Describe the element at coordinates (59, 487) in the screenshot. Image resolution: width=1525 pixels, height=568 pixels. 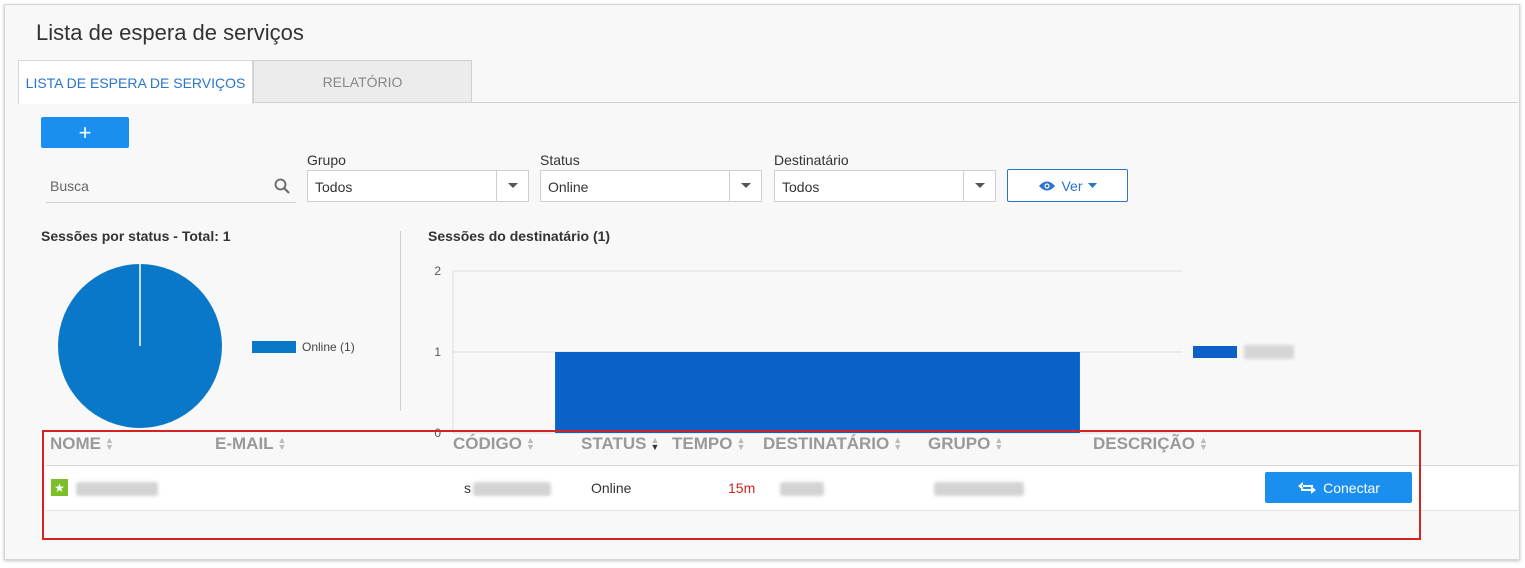
I see `star-icon: ★` at that location.